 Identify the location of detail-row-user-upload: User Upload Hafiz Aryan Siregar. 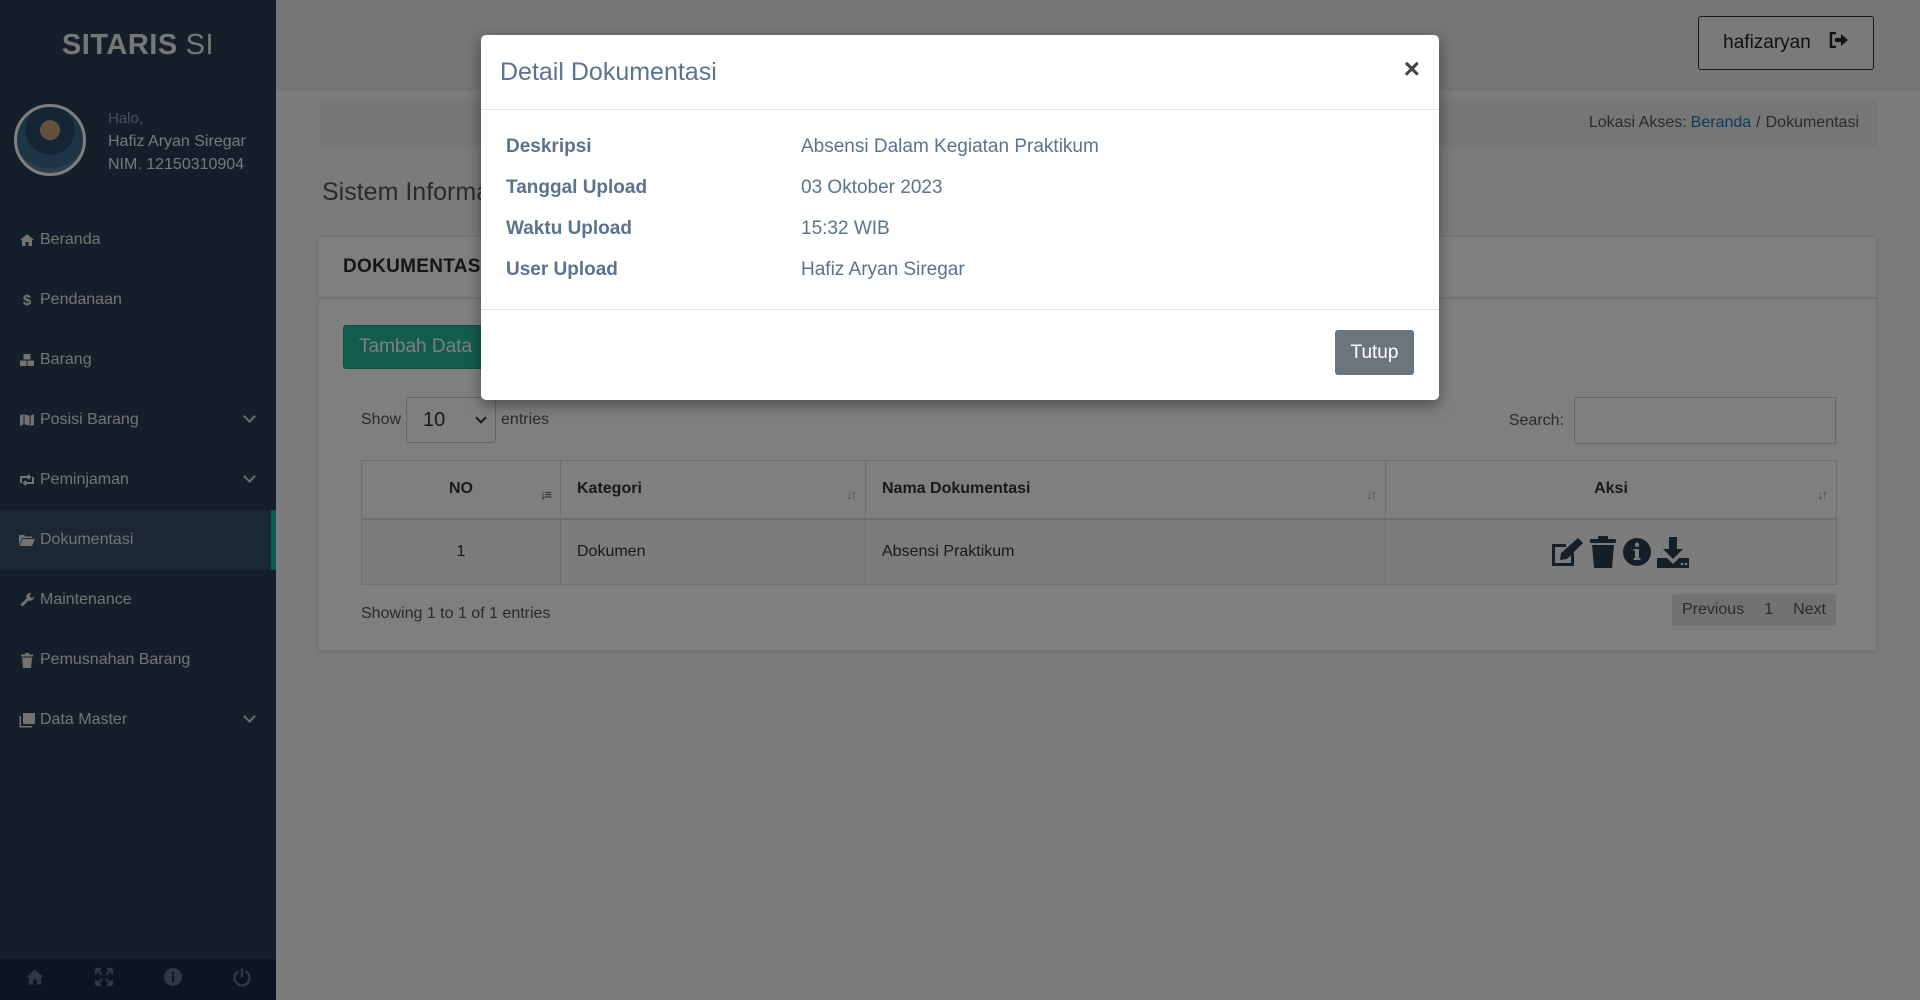
(960, 269).